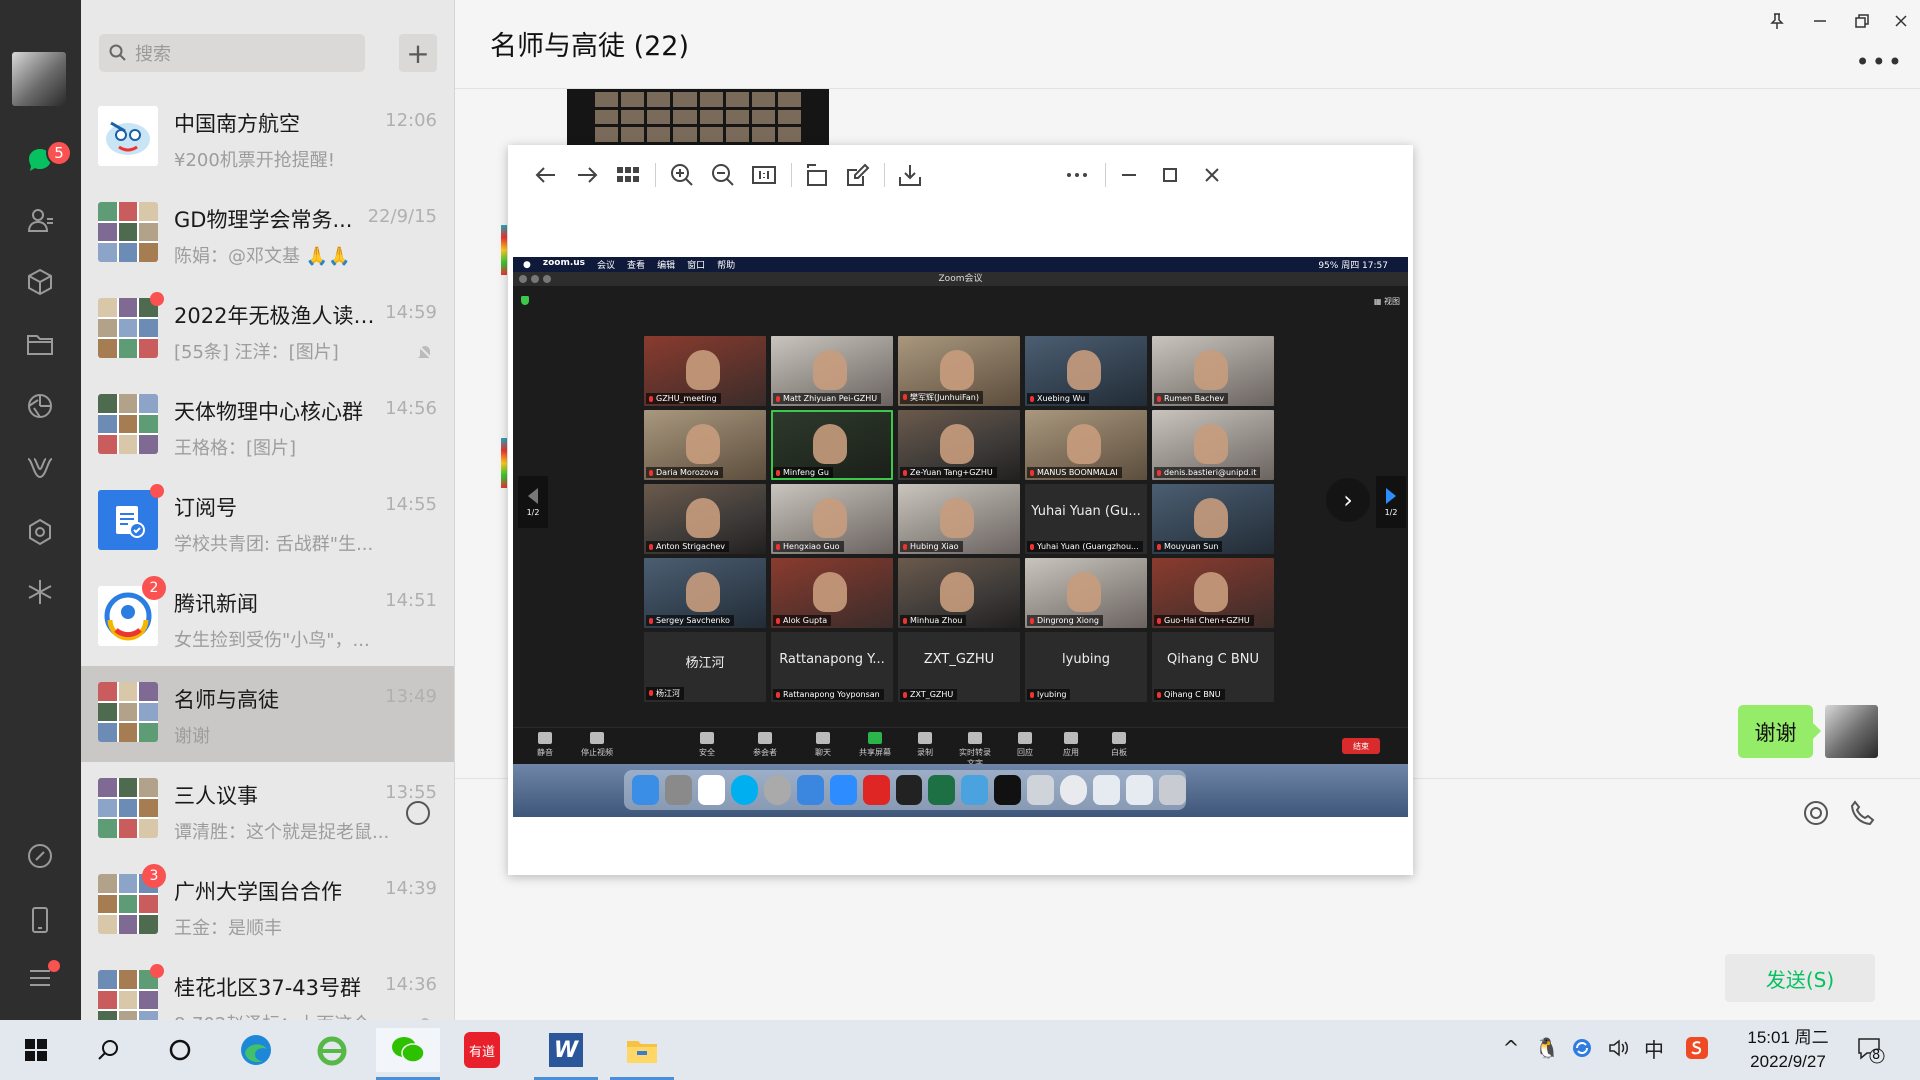 The image size is (1920, 1080). I want to click on chat-list-item: 名师与高徒 13:49 谢谢, so click(267, 714).